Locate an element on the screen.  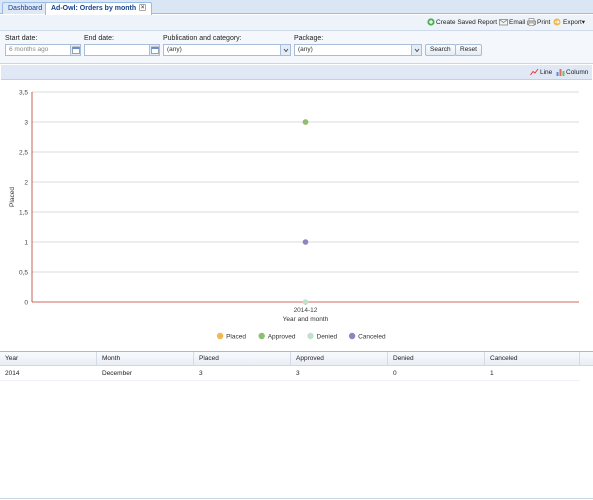
legend-marker-canceled is located at coordinates (352, 336).